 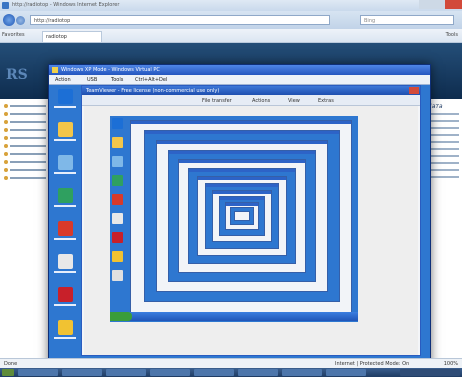 What do you see at coordinates (63, 80) in the screenshot?
I see `menu-action: Action` at bounding box center [63, 80].